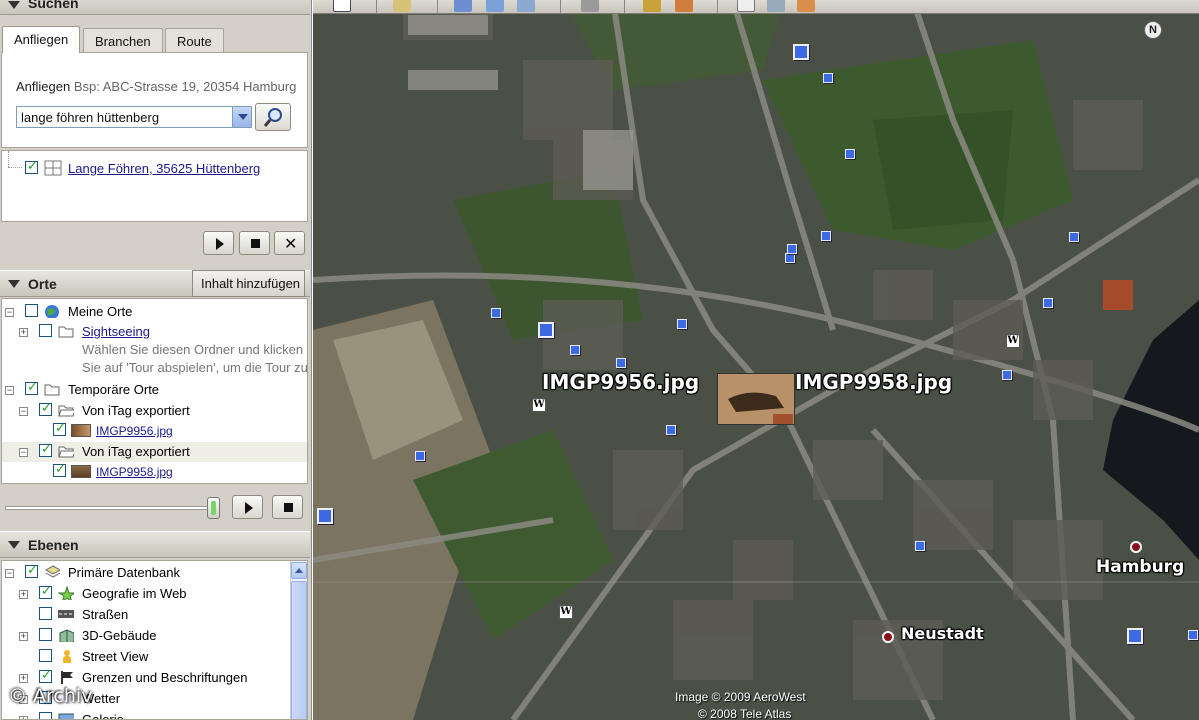 The image size is (1199, 720). What do you see at coordinates (41, 39) in the screenshot?
I see `tab-anfliegen: Anfliegen` at bounding box center [41, 39].